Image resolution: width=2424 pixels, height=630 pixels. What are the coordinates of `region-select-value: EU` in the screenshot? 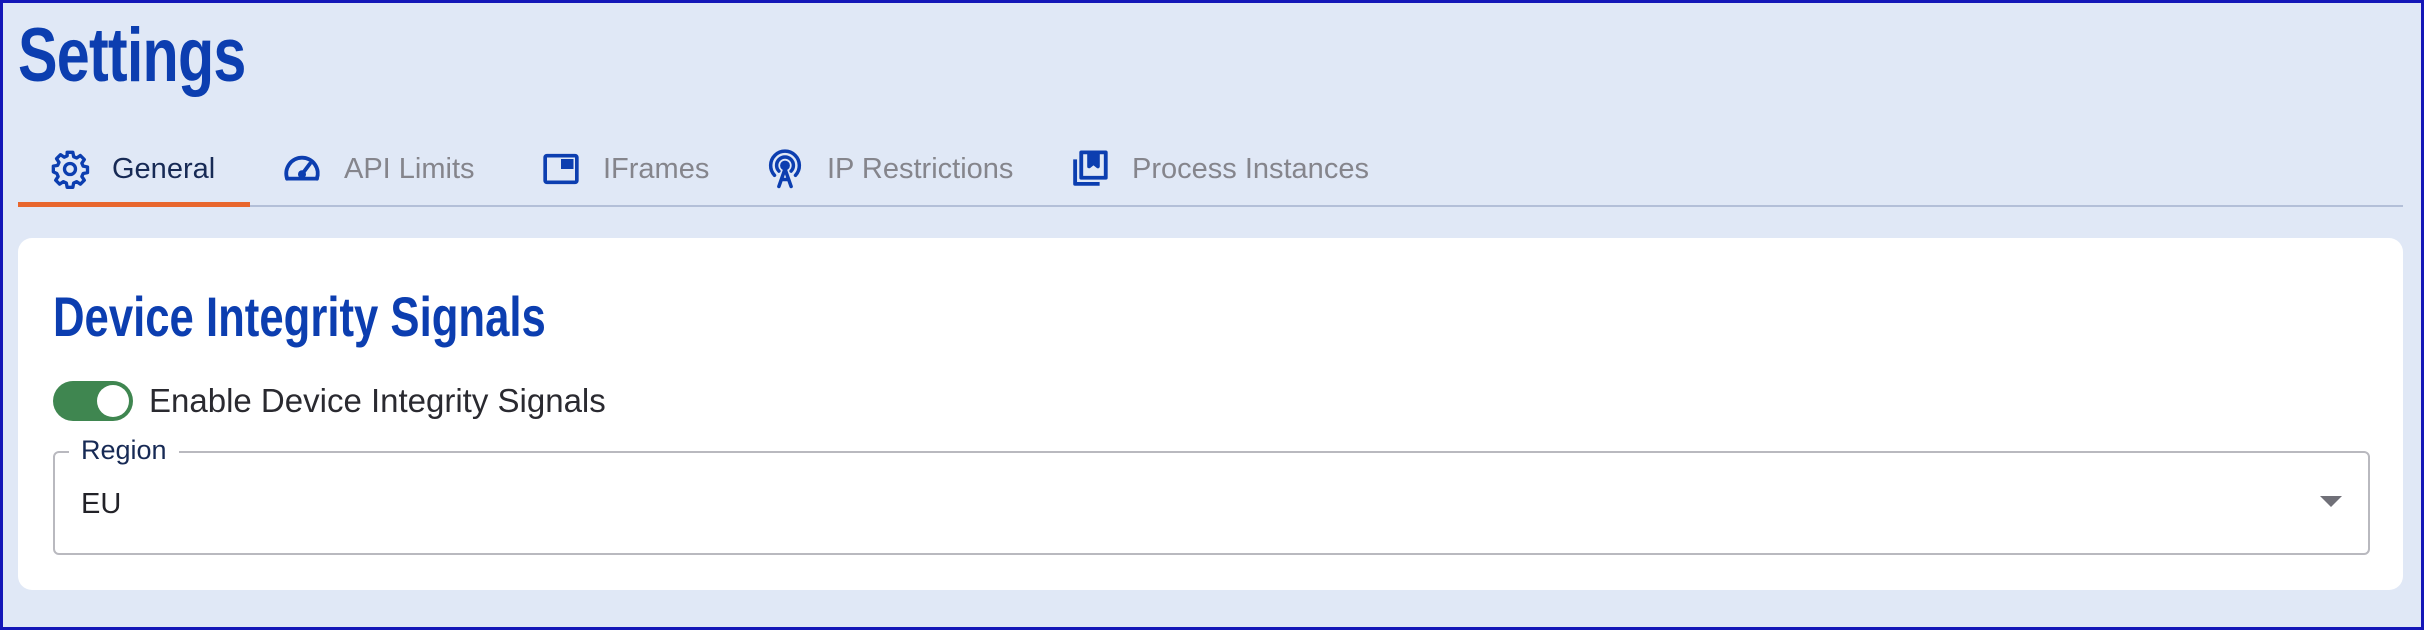 It's located at (101, 504).